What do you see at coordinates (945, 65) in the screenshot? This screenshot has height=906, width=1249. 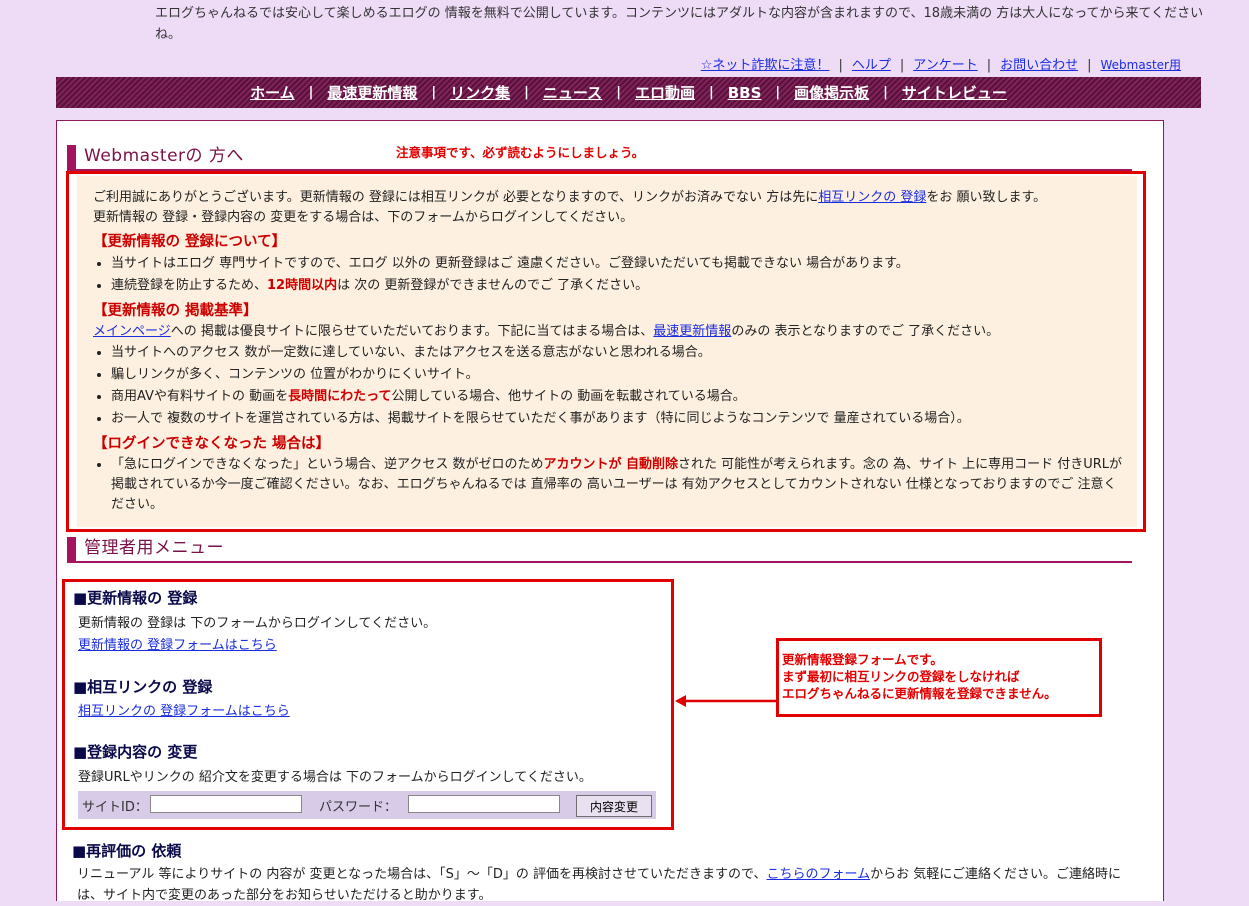 I see `link-survey: アンケート` at bounding box center [945, 65].